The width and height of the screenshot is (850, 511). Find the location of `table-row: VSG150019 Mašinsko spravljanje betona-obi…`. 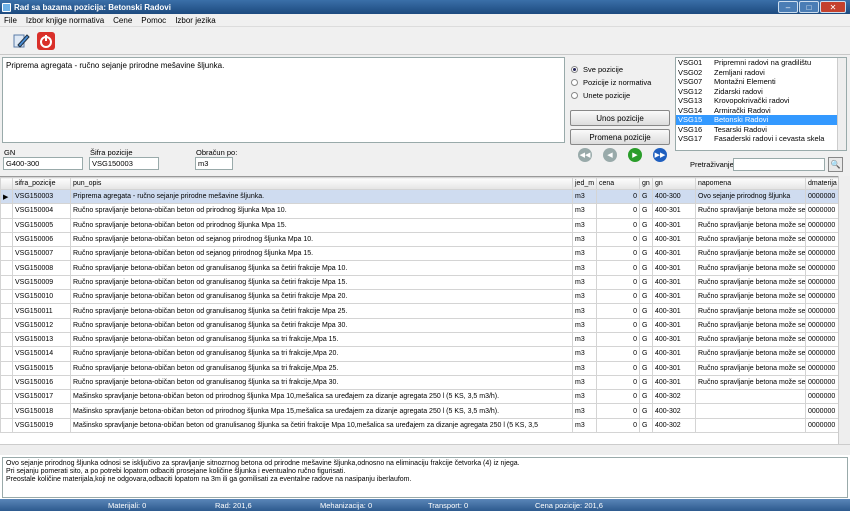

table-row: VSG150019 Mašinsko spravljanje betona-obi… is located at coordinates (419, 425).